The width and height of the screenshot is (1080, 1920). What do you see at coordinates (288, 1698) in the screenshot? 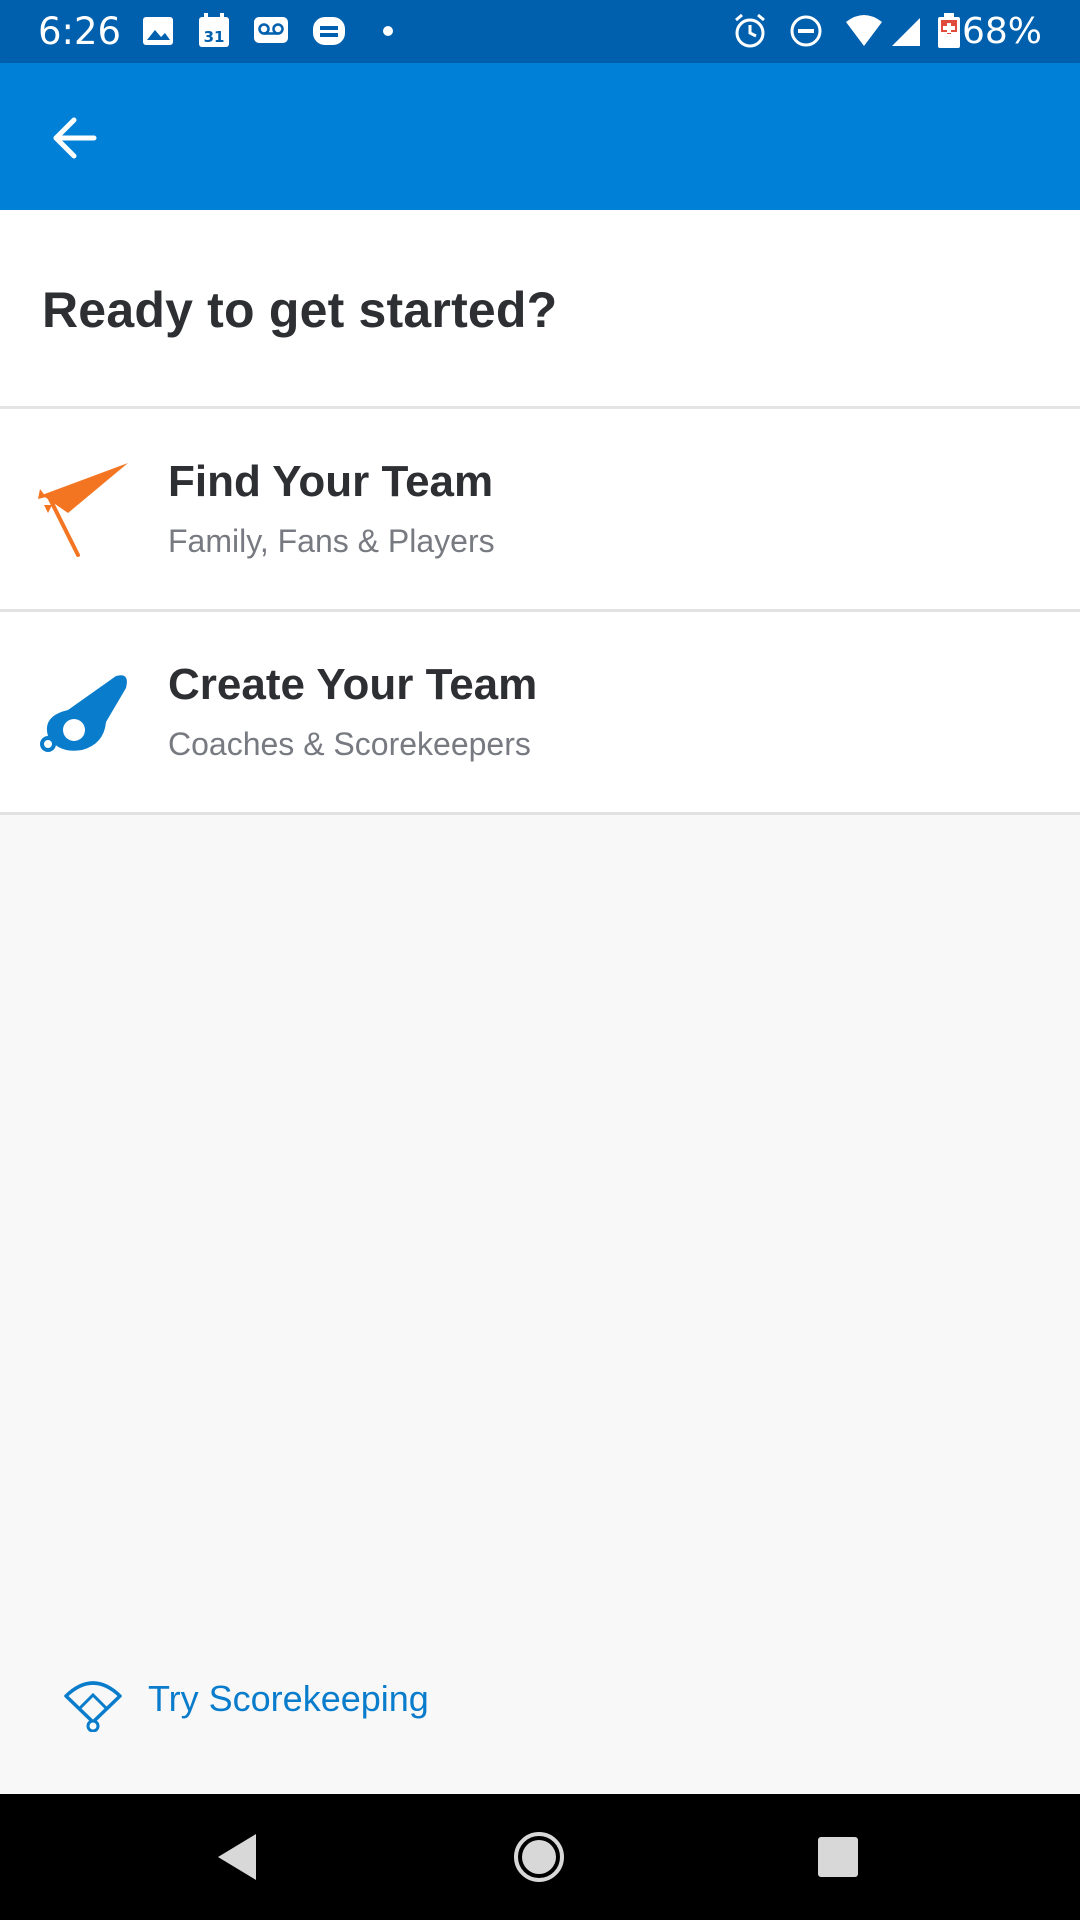
I see `try-scorekeeping-label: Try Scorekeeping` at bounding box center [288, 1698].